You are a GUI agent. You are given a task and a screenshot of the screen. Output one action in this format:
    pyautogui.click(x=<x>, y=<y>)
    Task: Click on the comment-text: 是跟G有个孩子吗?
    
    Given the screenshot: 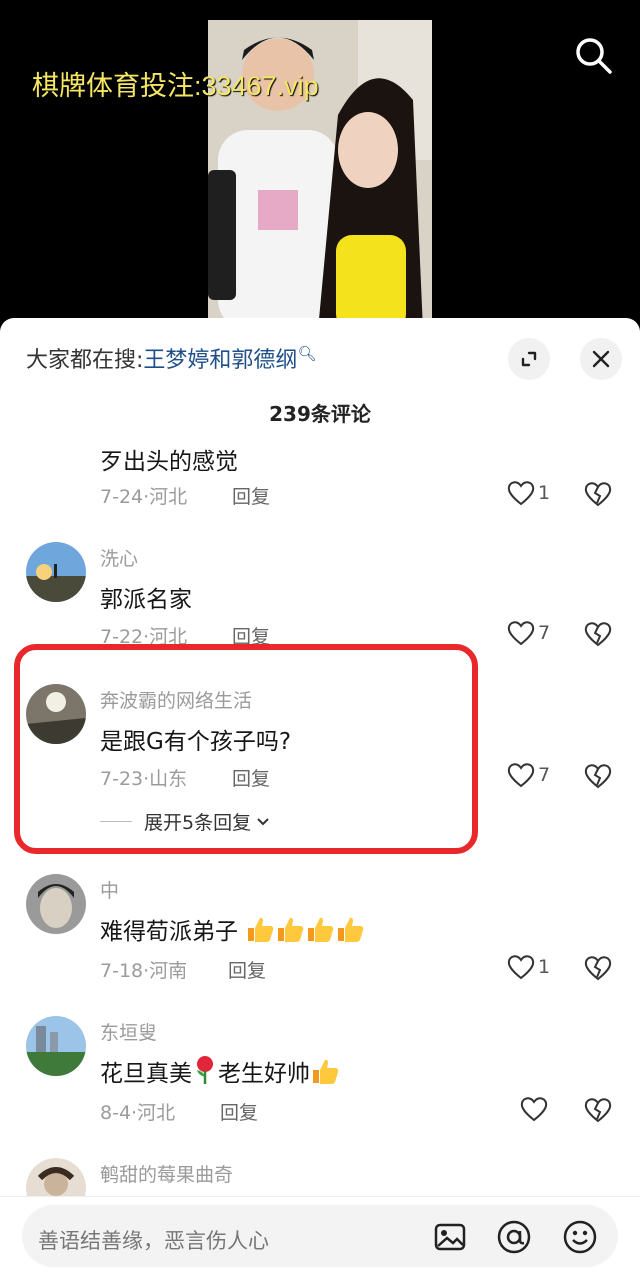 What is the action you would take?
    pyautogui.click(x=195, y=739)
    